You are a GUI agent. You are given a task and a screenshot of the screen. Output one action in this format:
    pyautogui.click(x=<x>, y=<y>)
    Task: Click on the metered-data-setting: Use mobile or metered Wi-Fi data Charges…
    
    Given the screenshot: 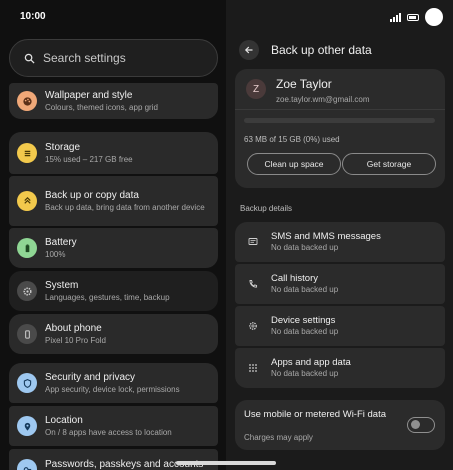 What is the action you would take?
    pyautogui.click(x=340, y=425)
    